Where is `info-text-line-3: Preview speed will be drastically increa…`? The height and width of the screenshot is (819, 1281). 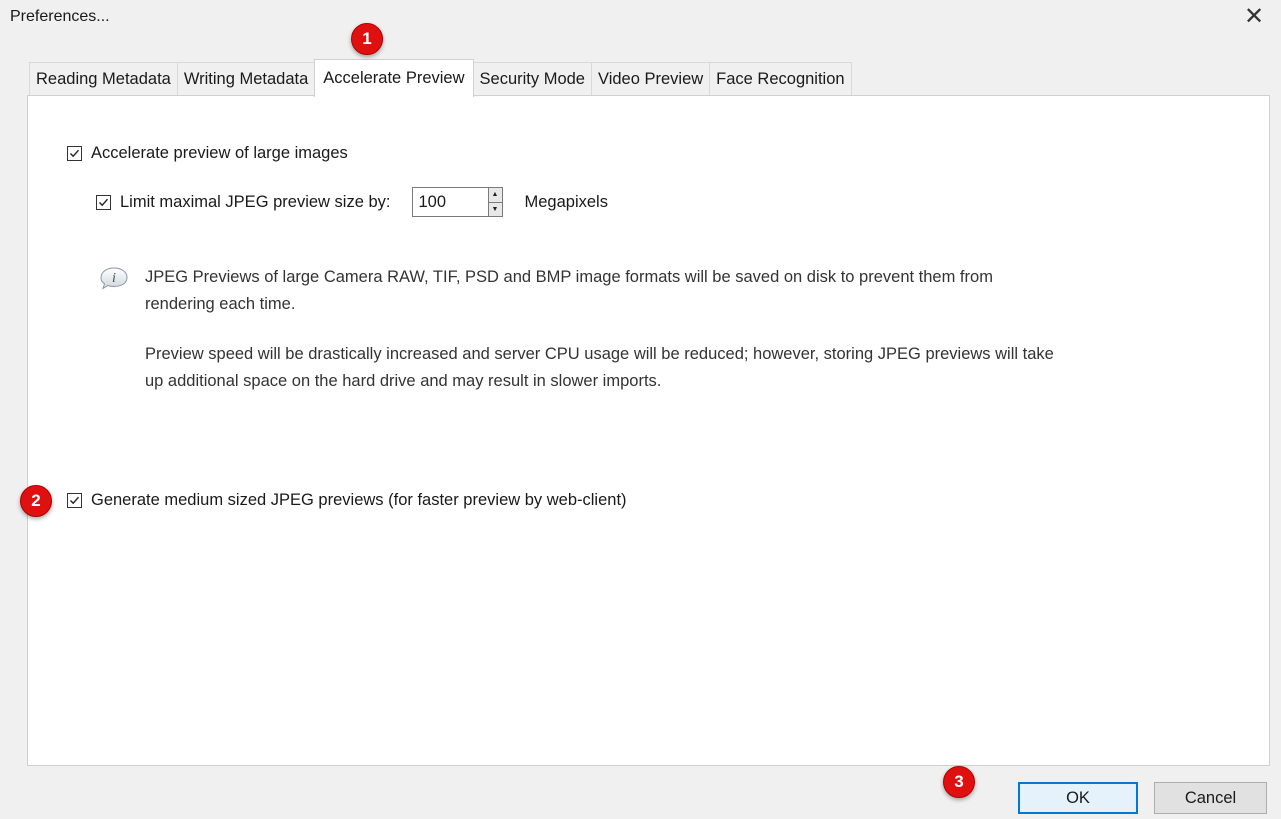 info-text-line-3: Preview speed will be drastically increa… is located at coordinates (599, 354).